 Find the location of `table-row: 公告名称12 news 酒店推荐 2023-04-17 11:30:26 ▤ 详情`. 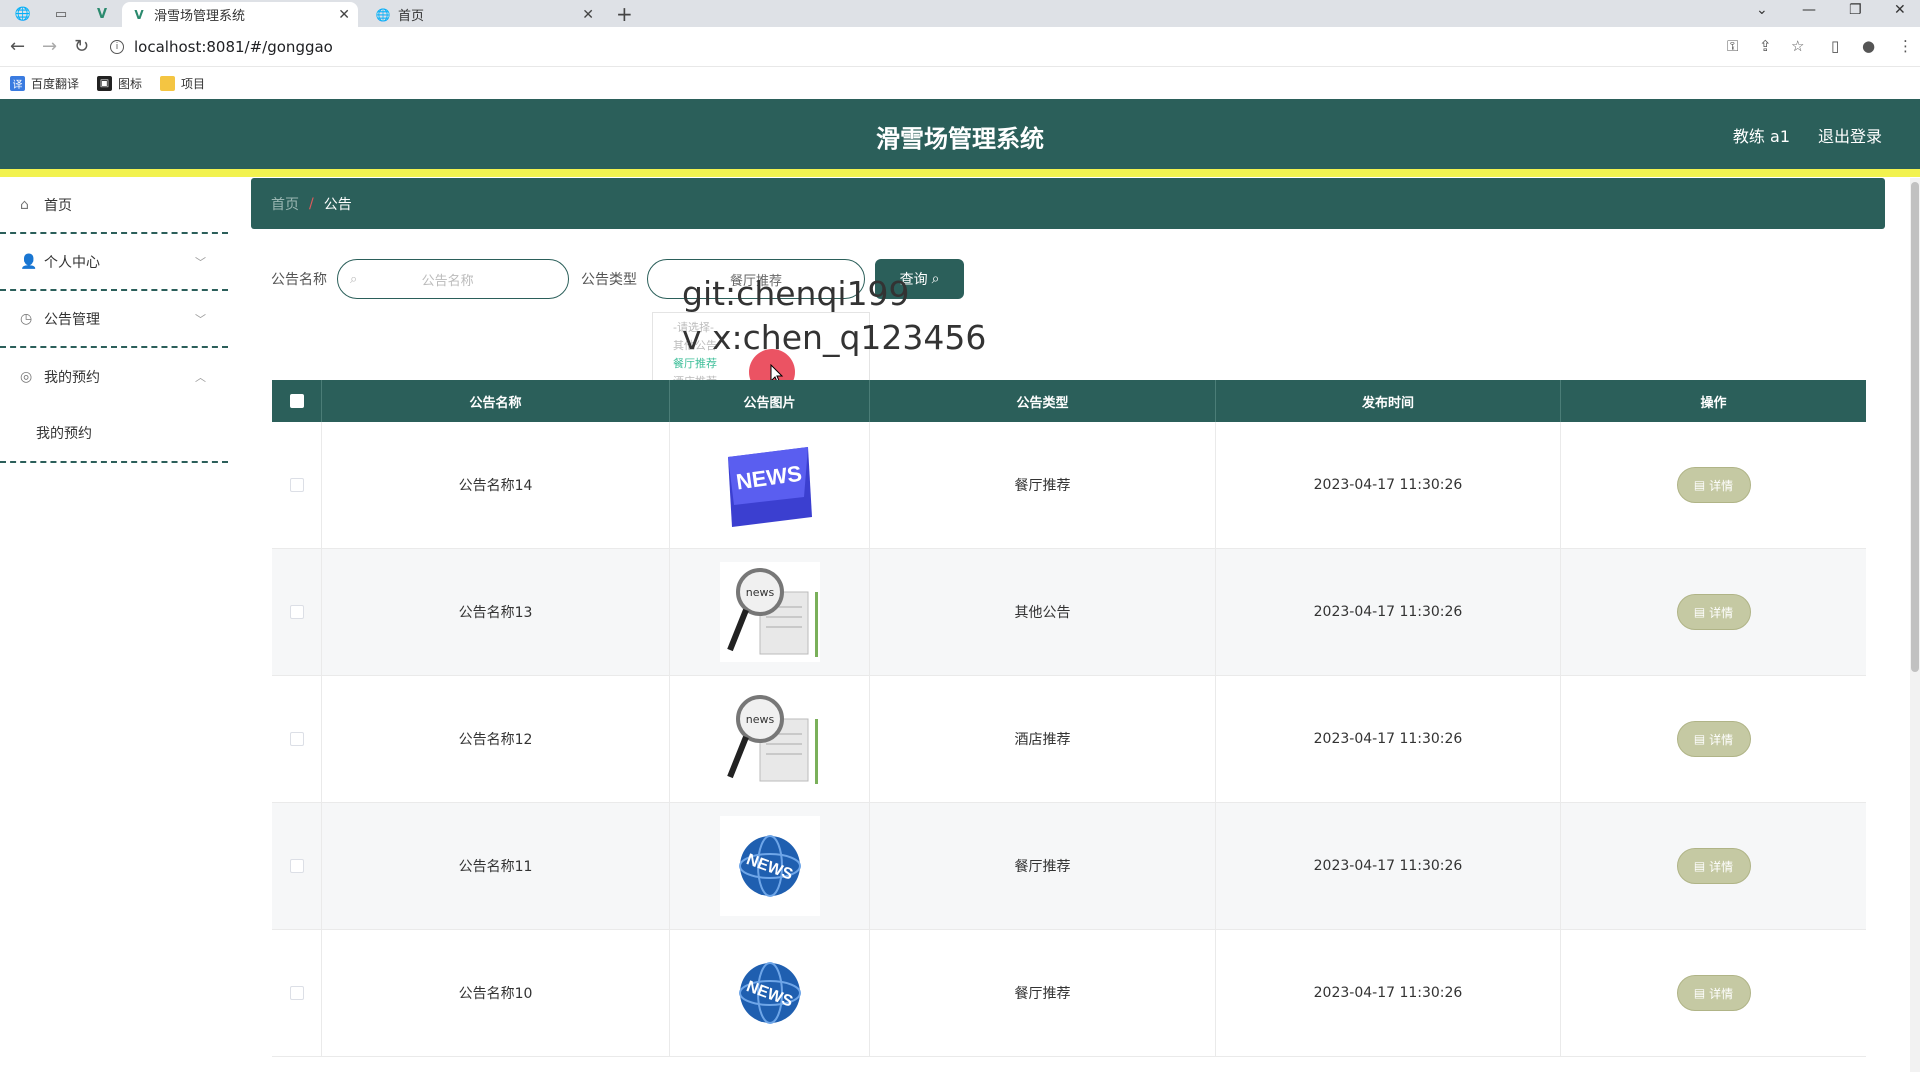

table-row: 公告名称12 news 酒店推荐 2023-04-17 11:30:26 ▤ 详情 is located at coordinates (1069, 739).